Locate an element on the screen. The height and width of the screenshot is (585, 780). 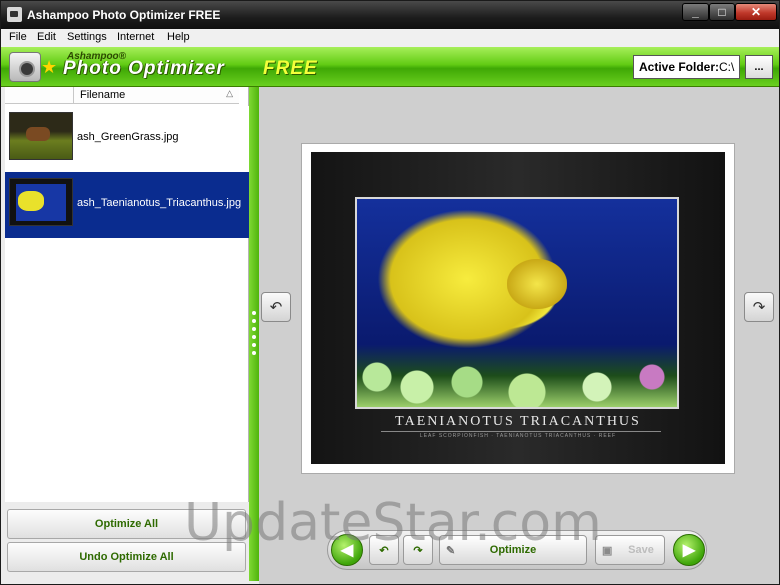
menu-help: Help is located at coordinates (178, 37).